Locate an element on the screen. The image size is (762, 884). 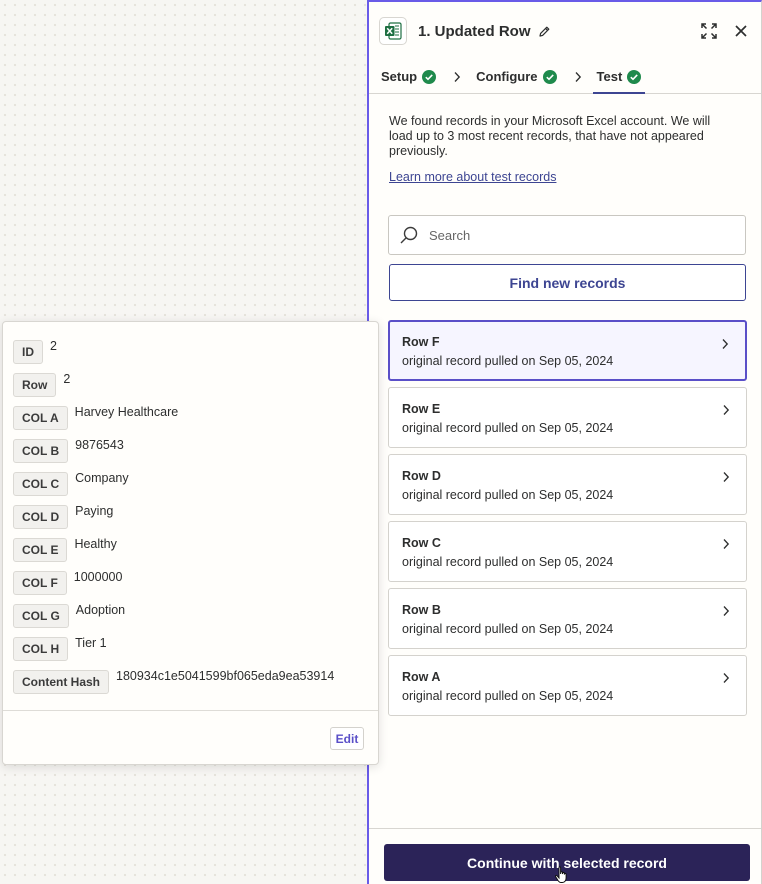
field-value: Tier 1 is located at coordinates (91, 643).